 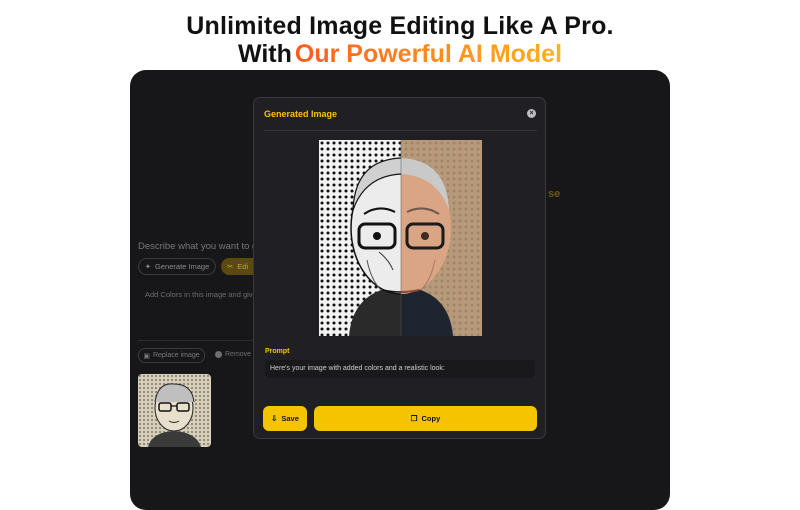 I want to click on background-heading-fragment: se, so click(x=554, y=194).